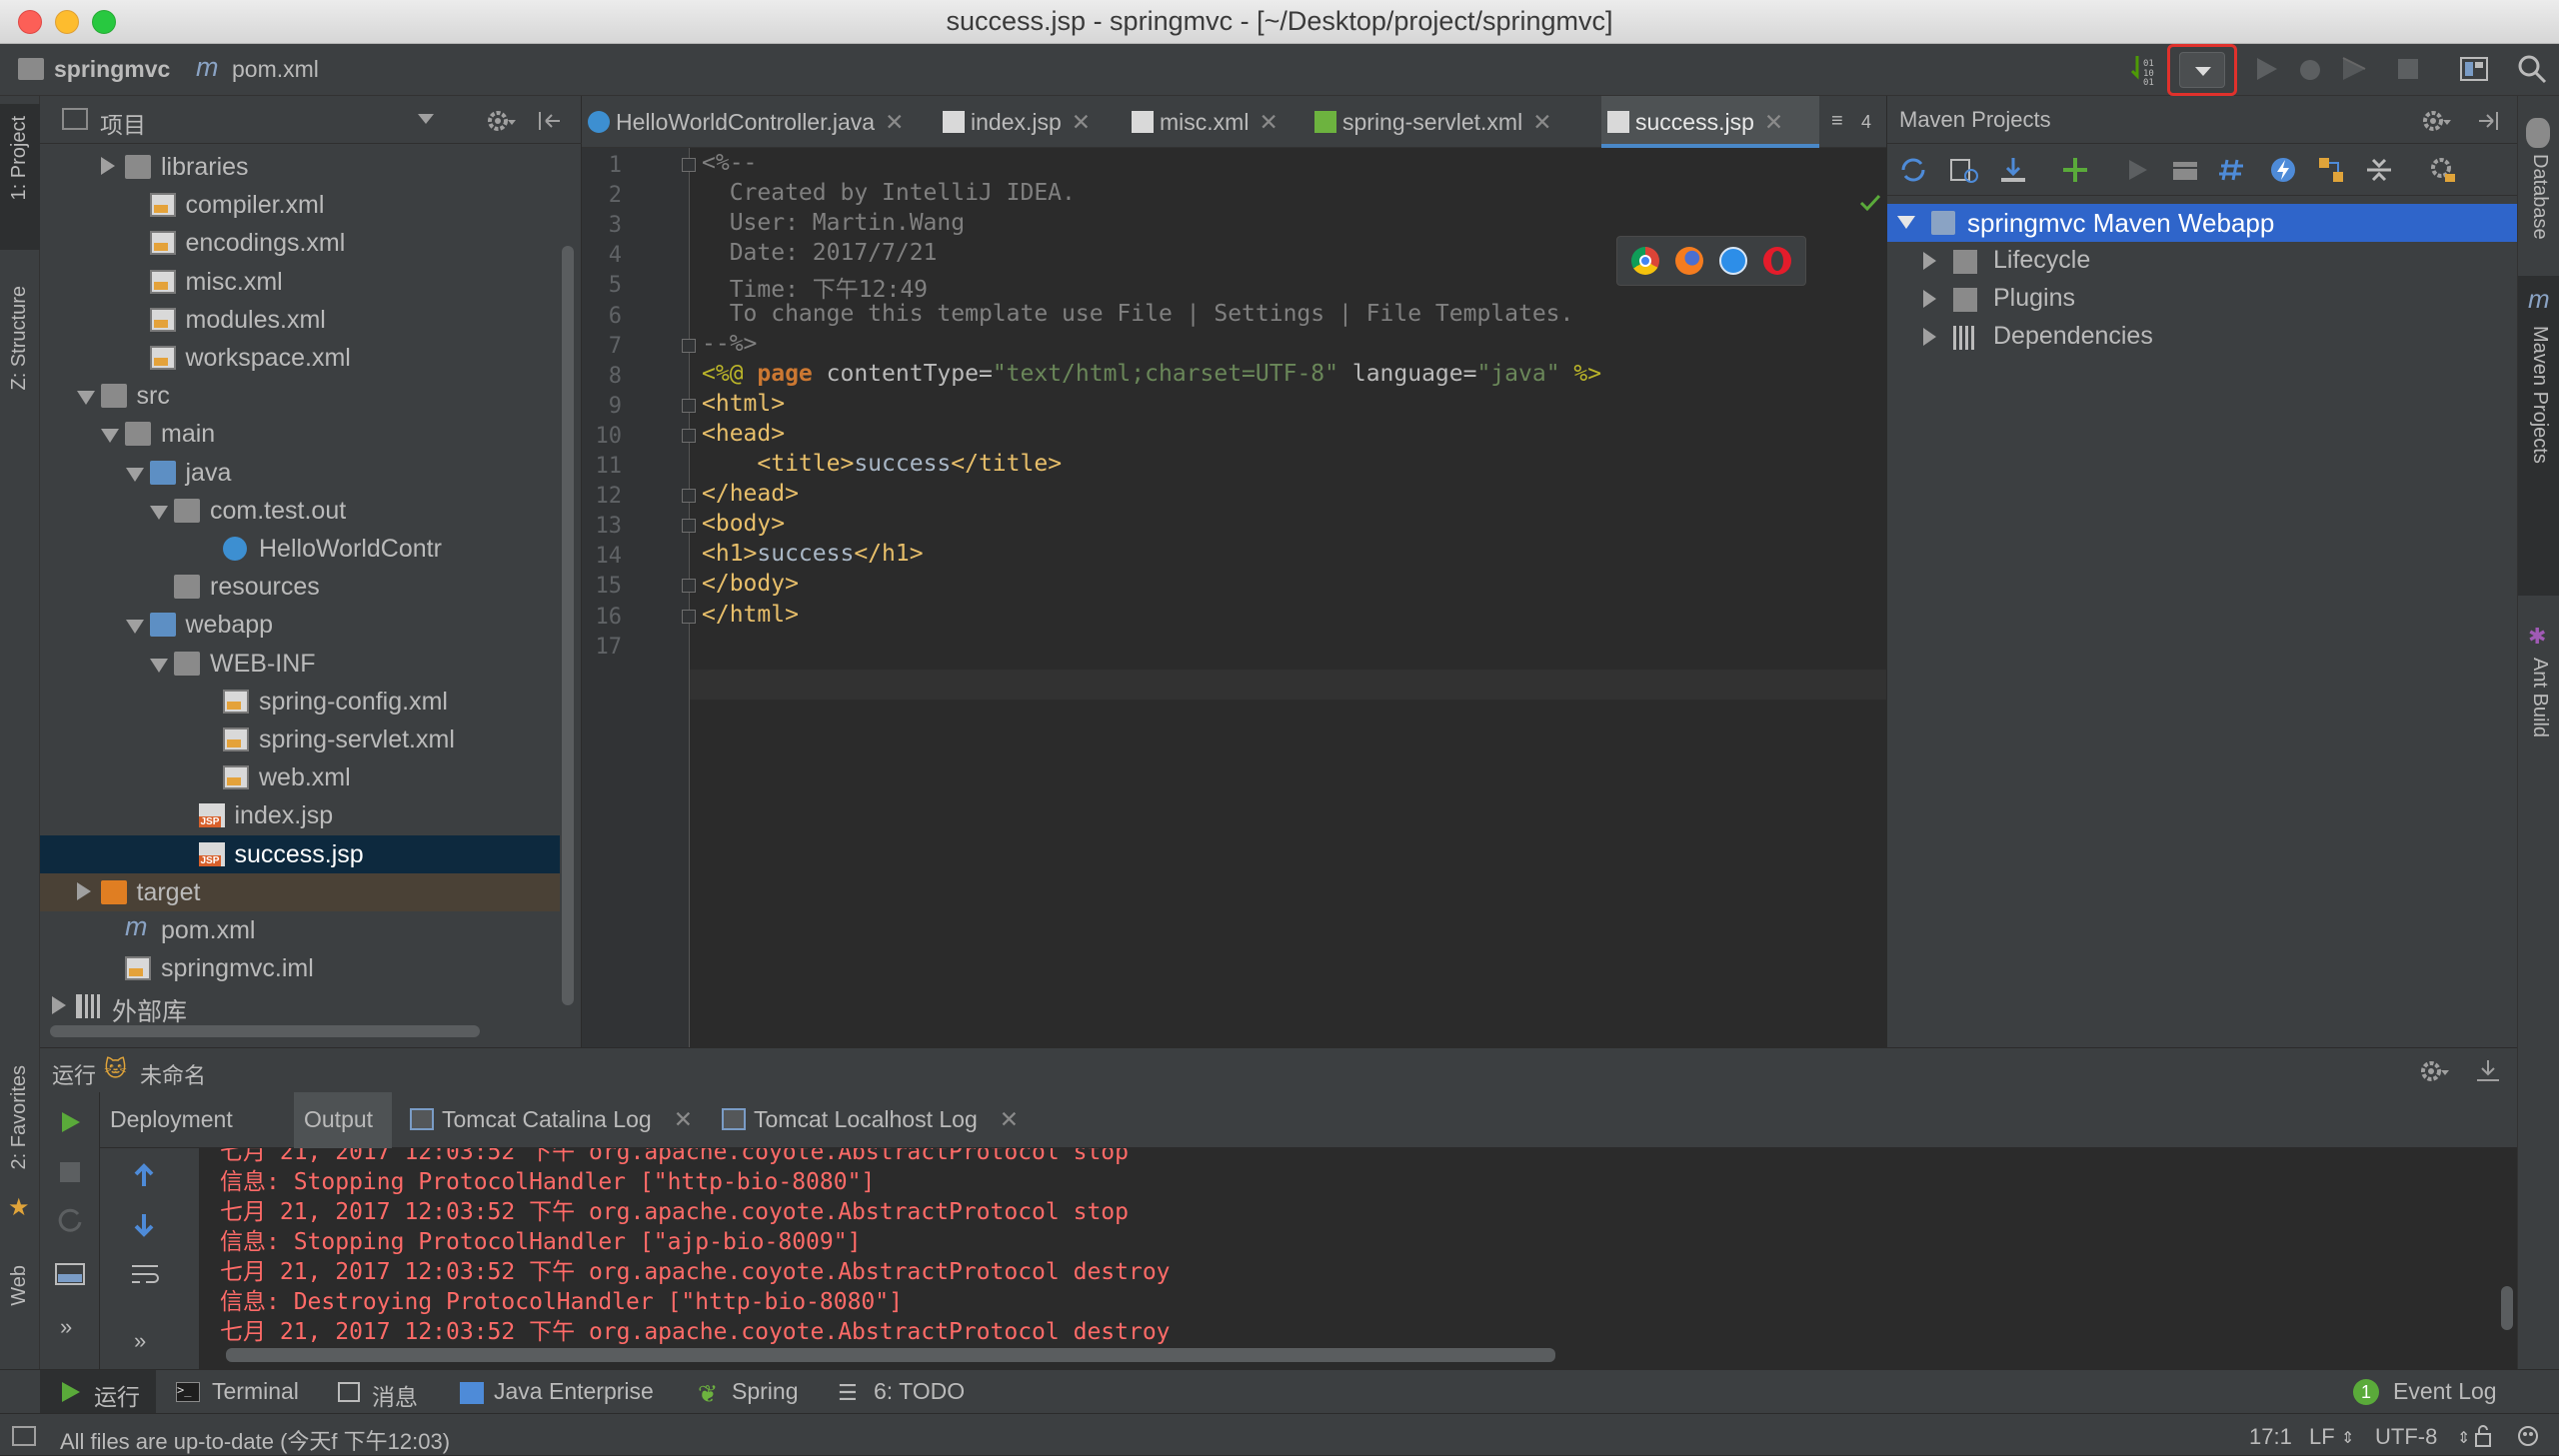 The height and width of the screenshot is (1456, 2559). I want to click on tree-vertical-scrollbar, so click(568, 625).